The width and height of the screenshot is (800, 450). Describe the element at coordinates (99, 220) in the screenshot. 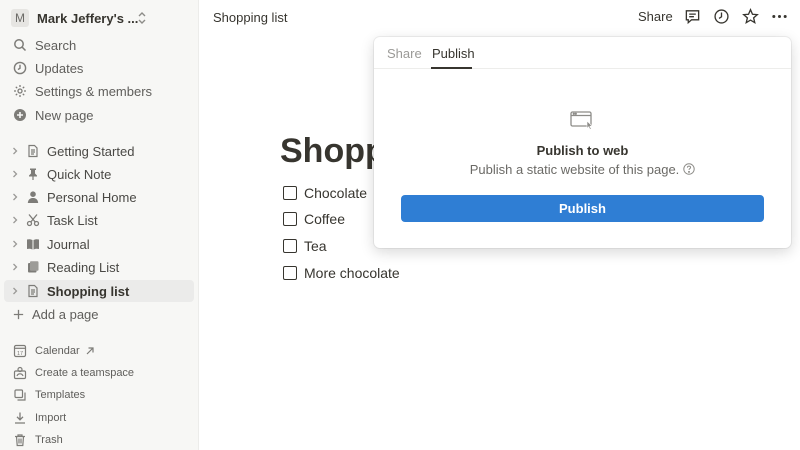

I see `sidebar-page-task-list: Task List` at that location.